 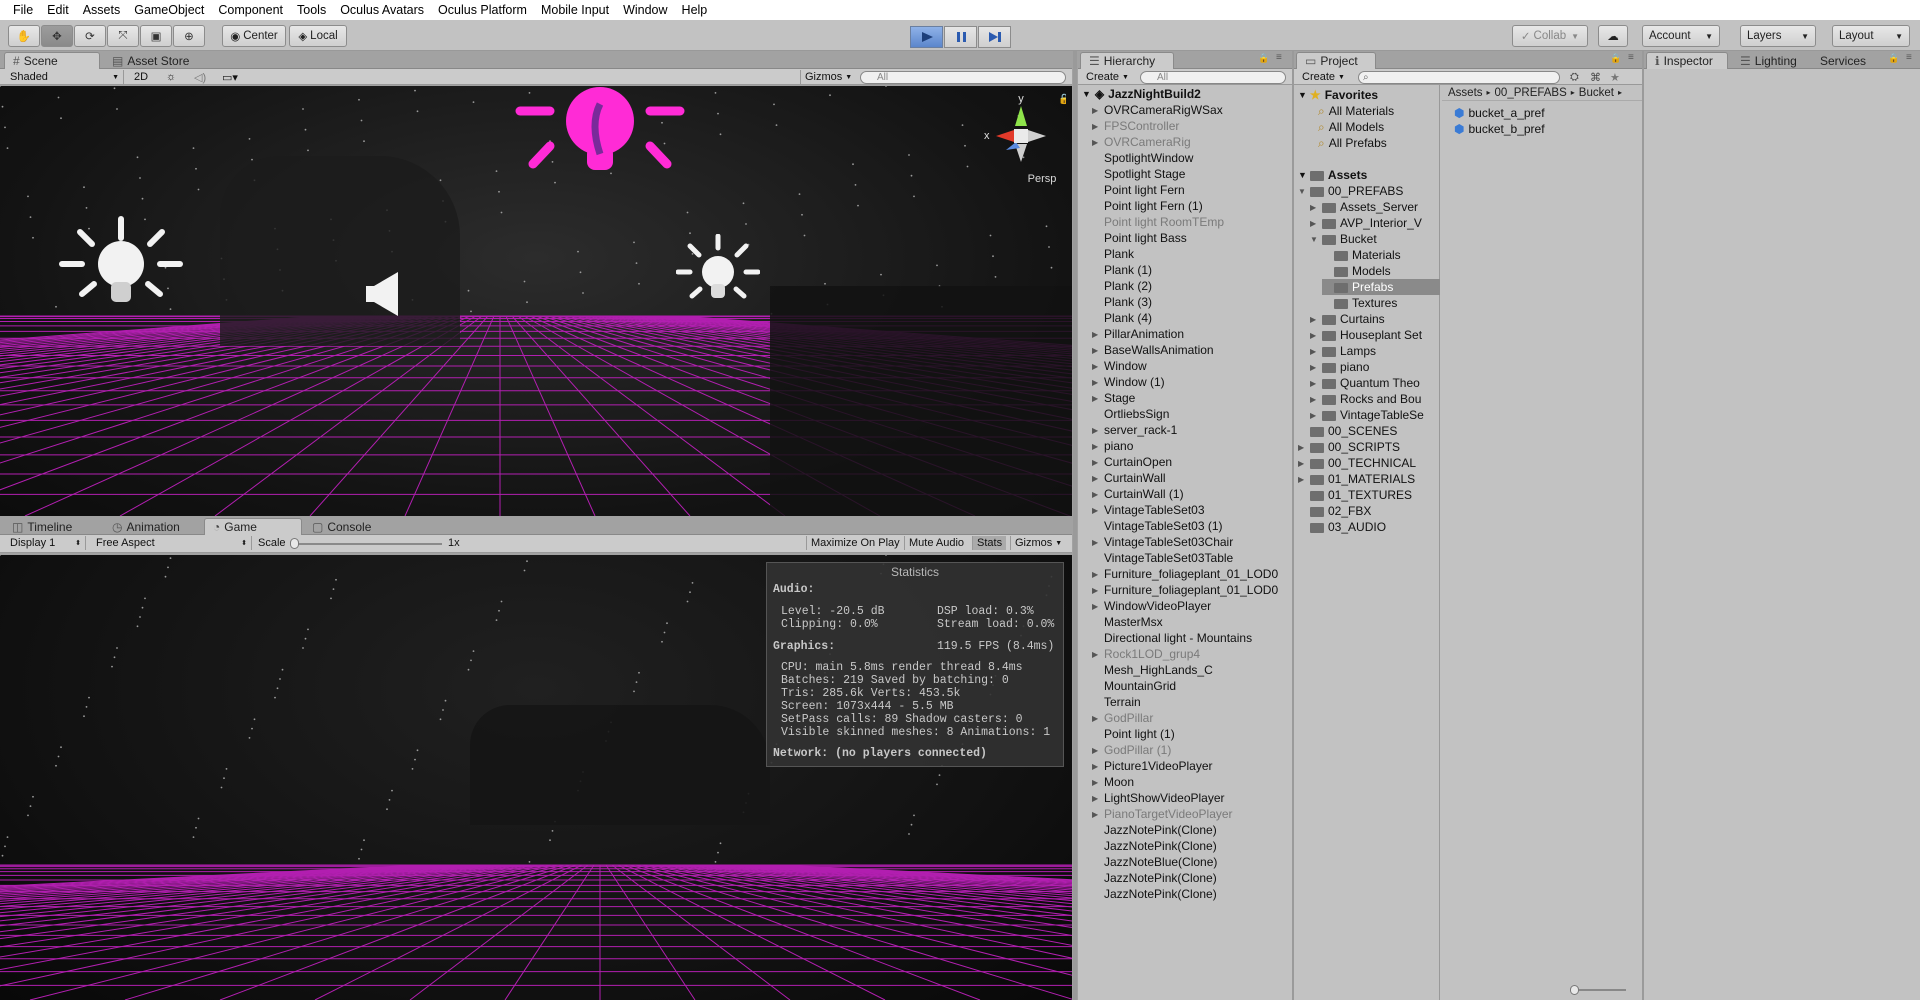 I want to click on folder-row: 02_FBX, so click(x=1369, y=511).